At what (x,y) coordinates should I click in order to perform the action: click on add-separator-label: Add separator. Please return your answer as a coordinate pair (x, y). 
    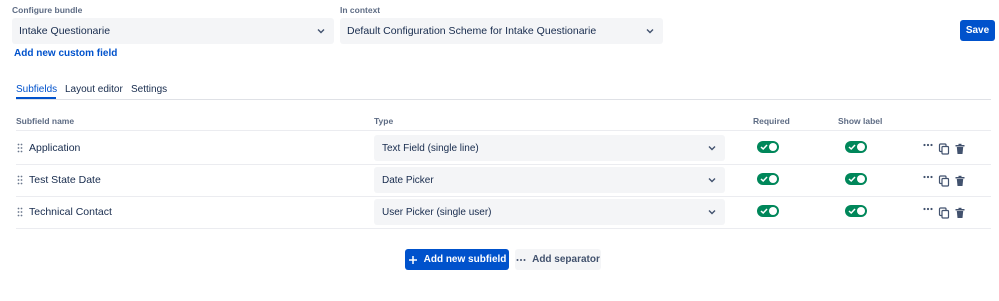
    Looking at the image, I should click on (566, 259).